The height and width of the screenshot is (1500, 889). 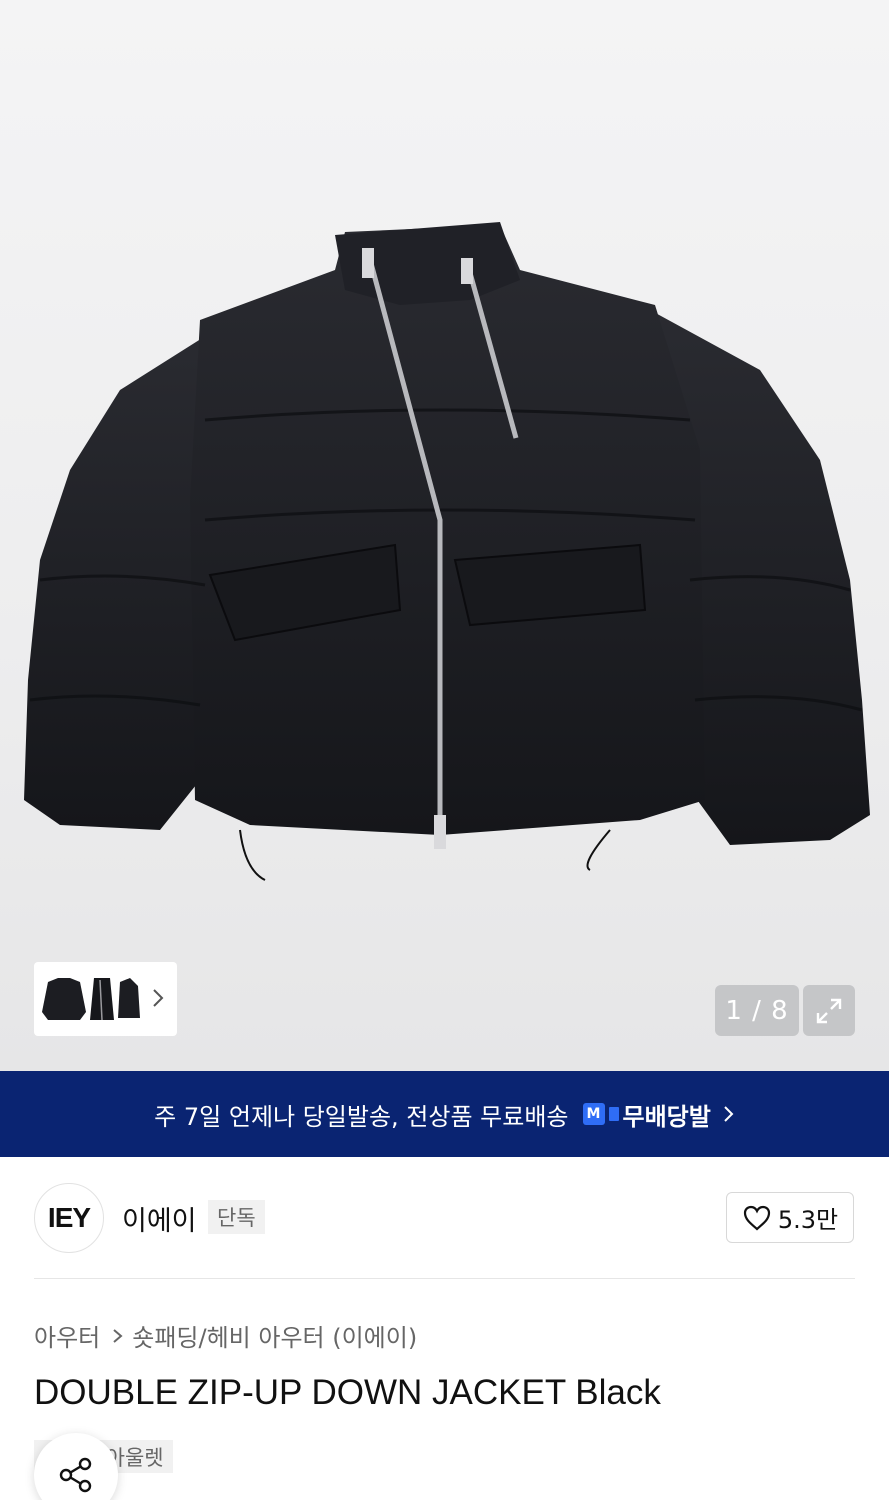 What do you see at coordinates (593, 1114) in the screenshot?
I see `m-badge-icon: M` at bounding box center [593, 1114].